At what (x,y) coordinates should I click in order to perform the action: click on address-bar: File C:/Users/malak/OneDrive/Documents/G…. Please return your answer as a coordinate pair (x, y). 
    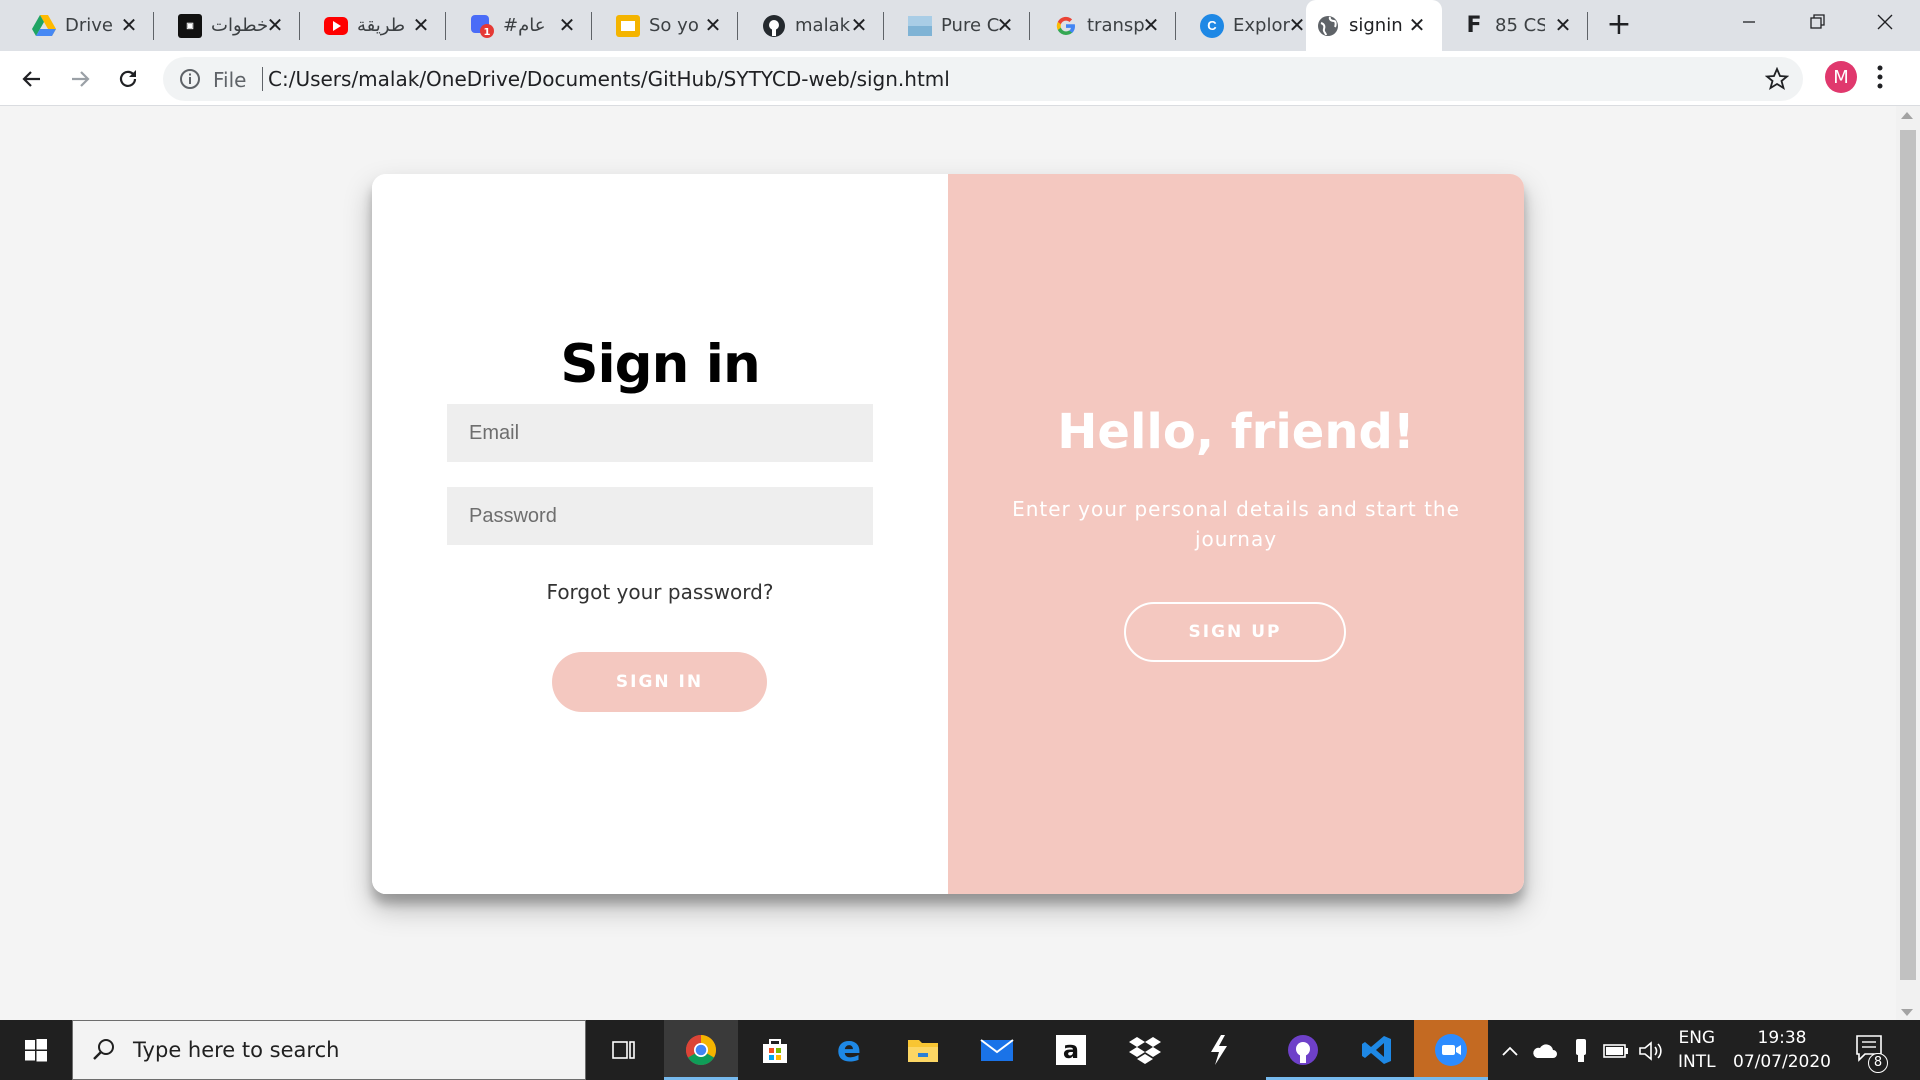
    Looking at the image, I should click on (983, 79).